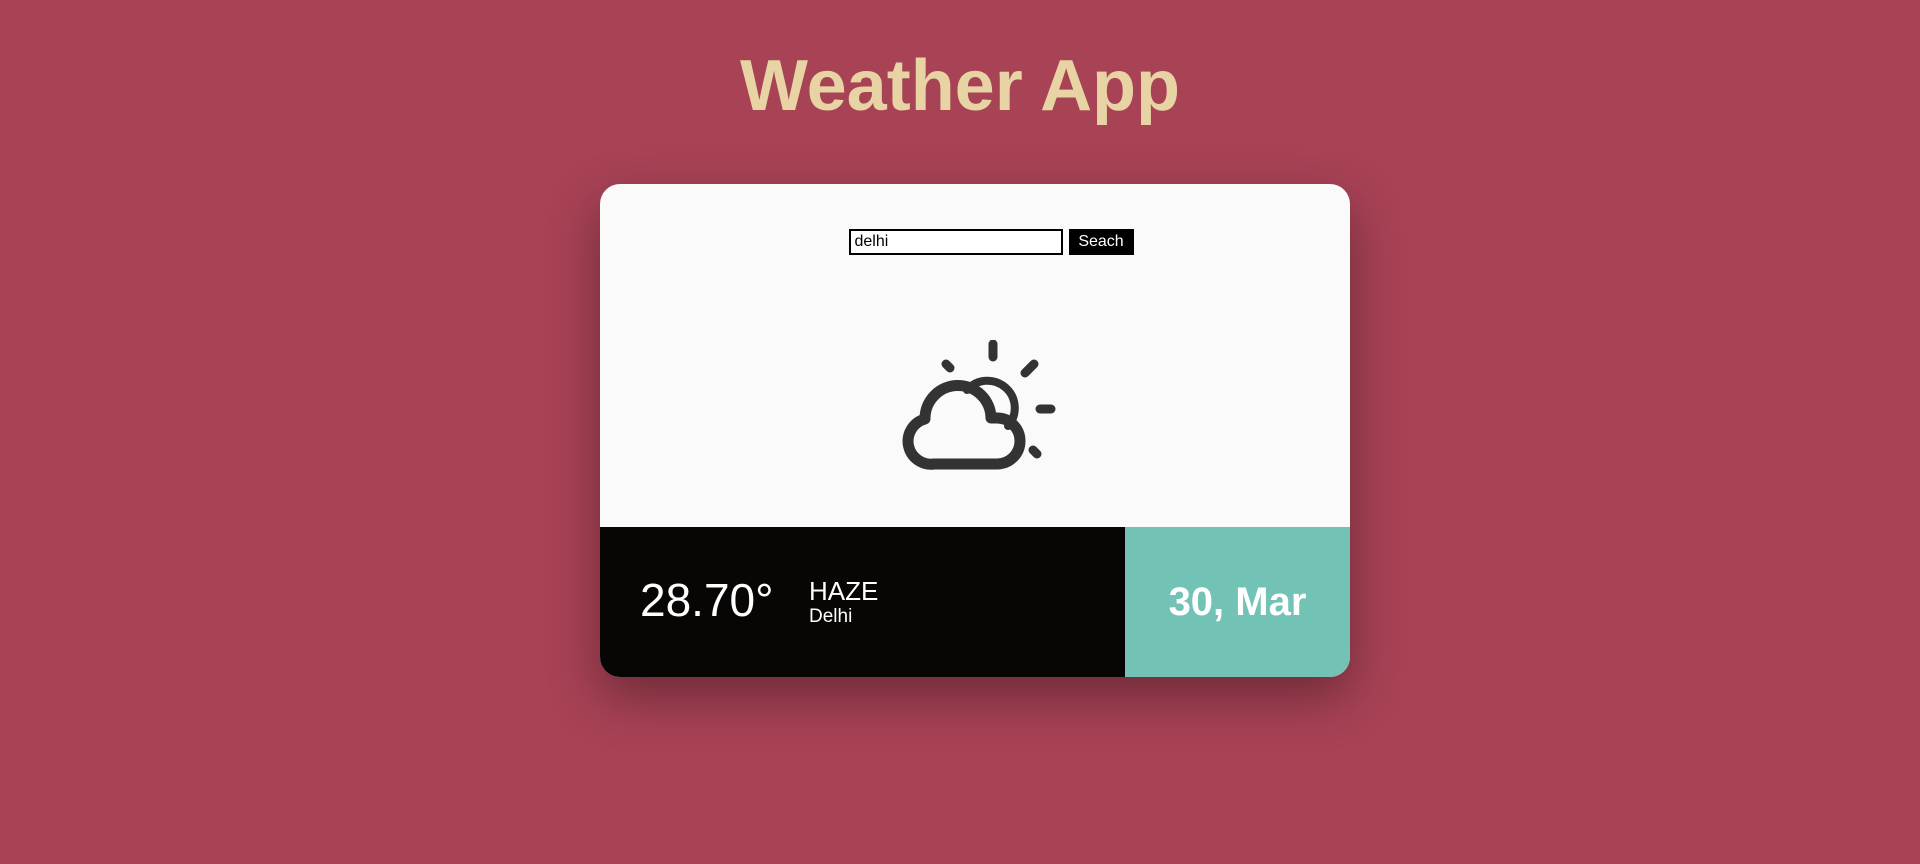 The width and height of the screenshot is (1920, 864). I want to click on partly-cloudy-icon, so click(979, 405).